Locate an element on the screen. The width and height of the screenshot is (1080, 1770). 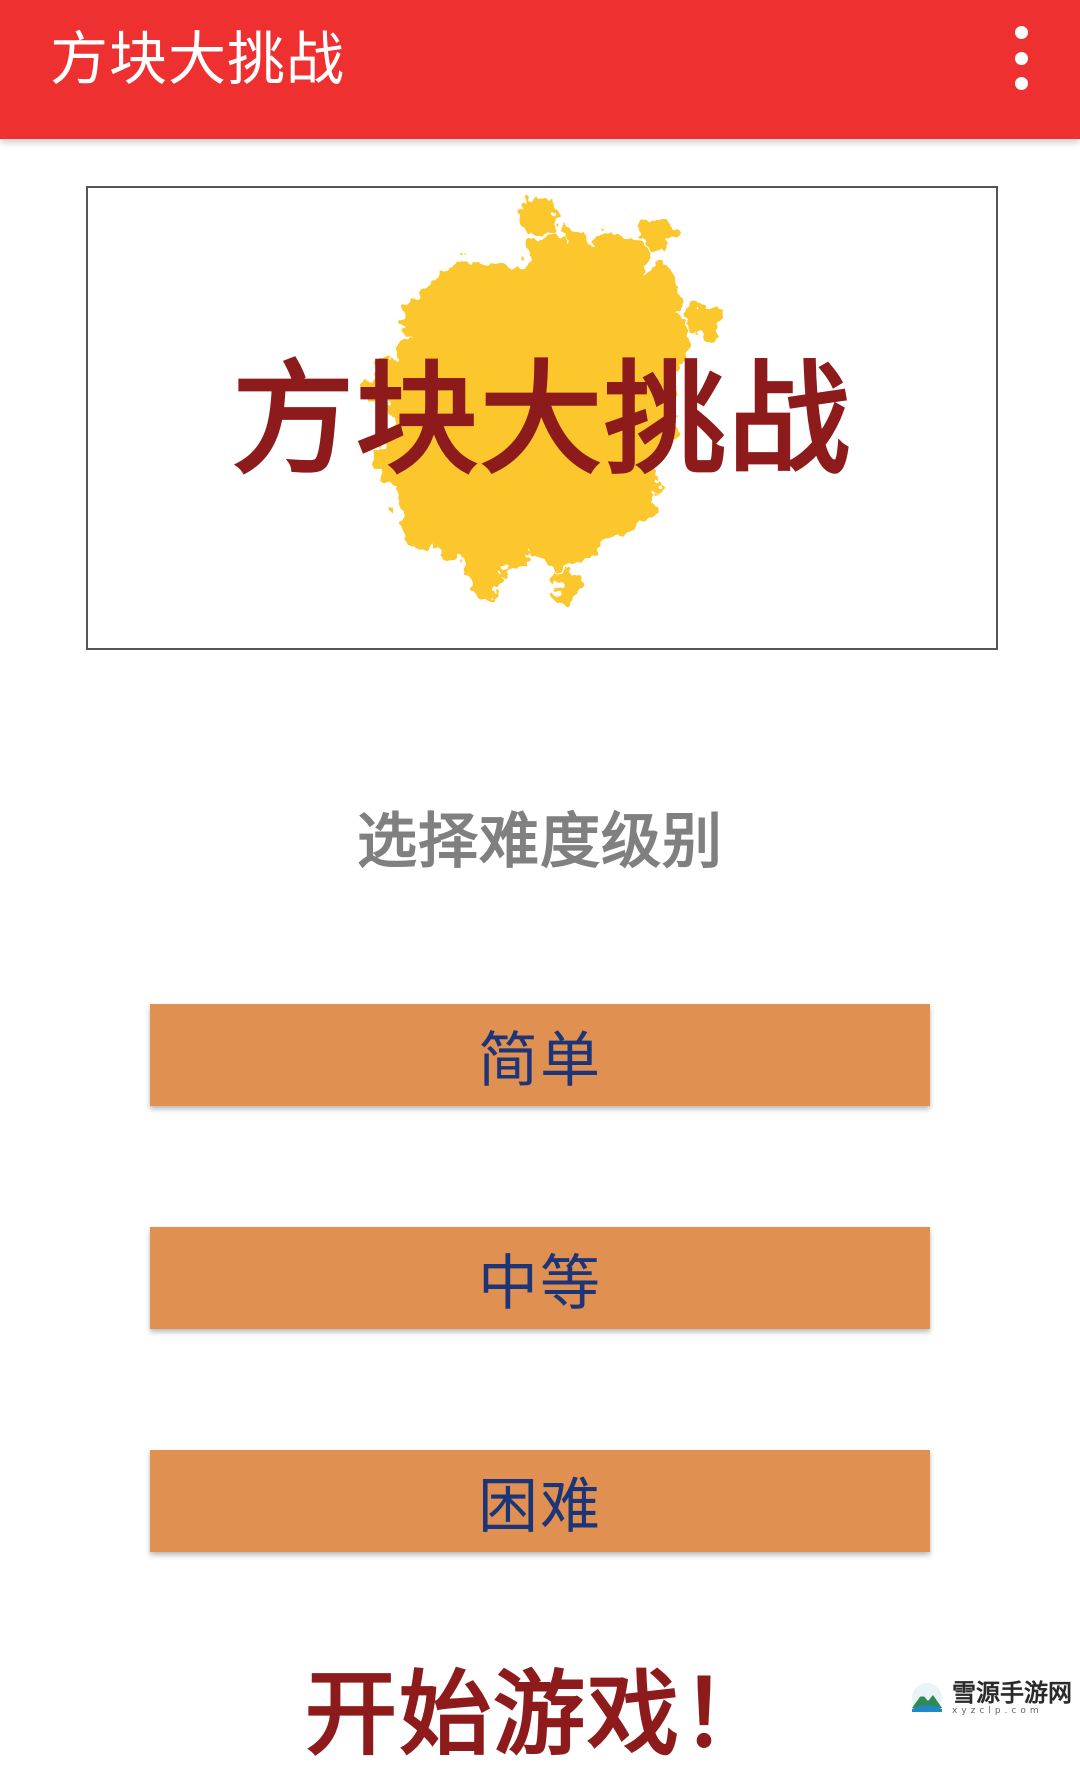
difficulty-prompt: 选择难度级别 is located at coordinates (540, 842).